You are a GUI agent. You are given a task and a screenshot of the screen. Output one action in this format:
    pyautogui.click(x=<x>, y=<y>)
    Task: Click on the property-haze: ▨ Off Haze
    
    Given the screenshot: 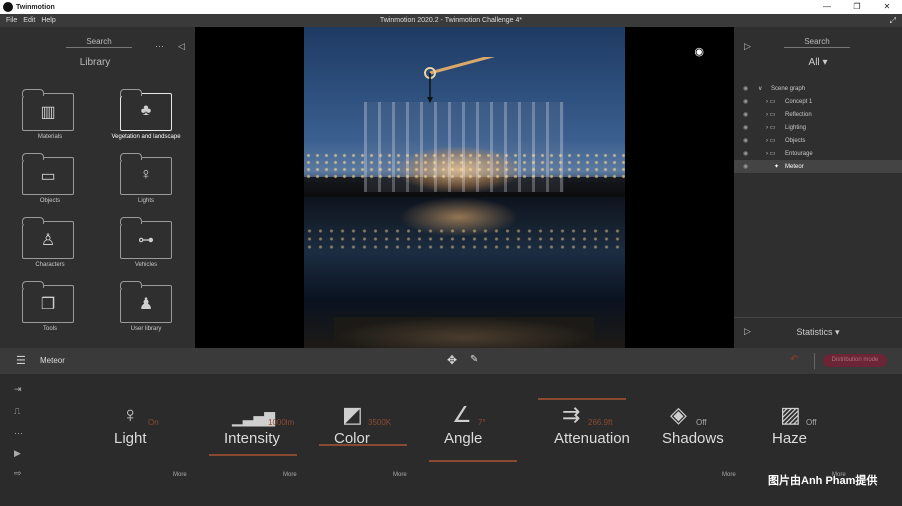 What is the action you would take?
    pyautogui.click(x=818, y=437)
    